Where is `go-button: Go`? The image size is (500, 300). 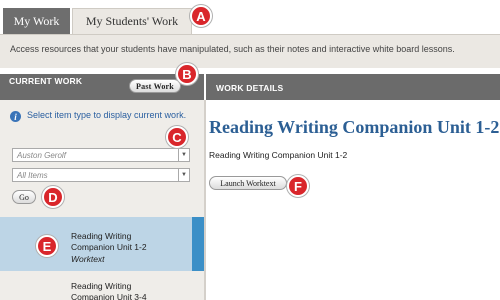
go-button: Go is located at coordinates (24, 197).